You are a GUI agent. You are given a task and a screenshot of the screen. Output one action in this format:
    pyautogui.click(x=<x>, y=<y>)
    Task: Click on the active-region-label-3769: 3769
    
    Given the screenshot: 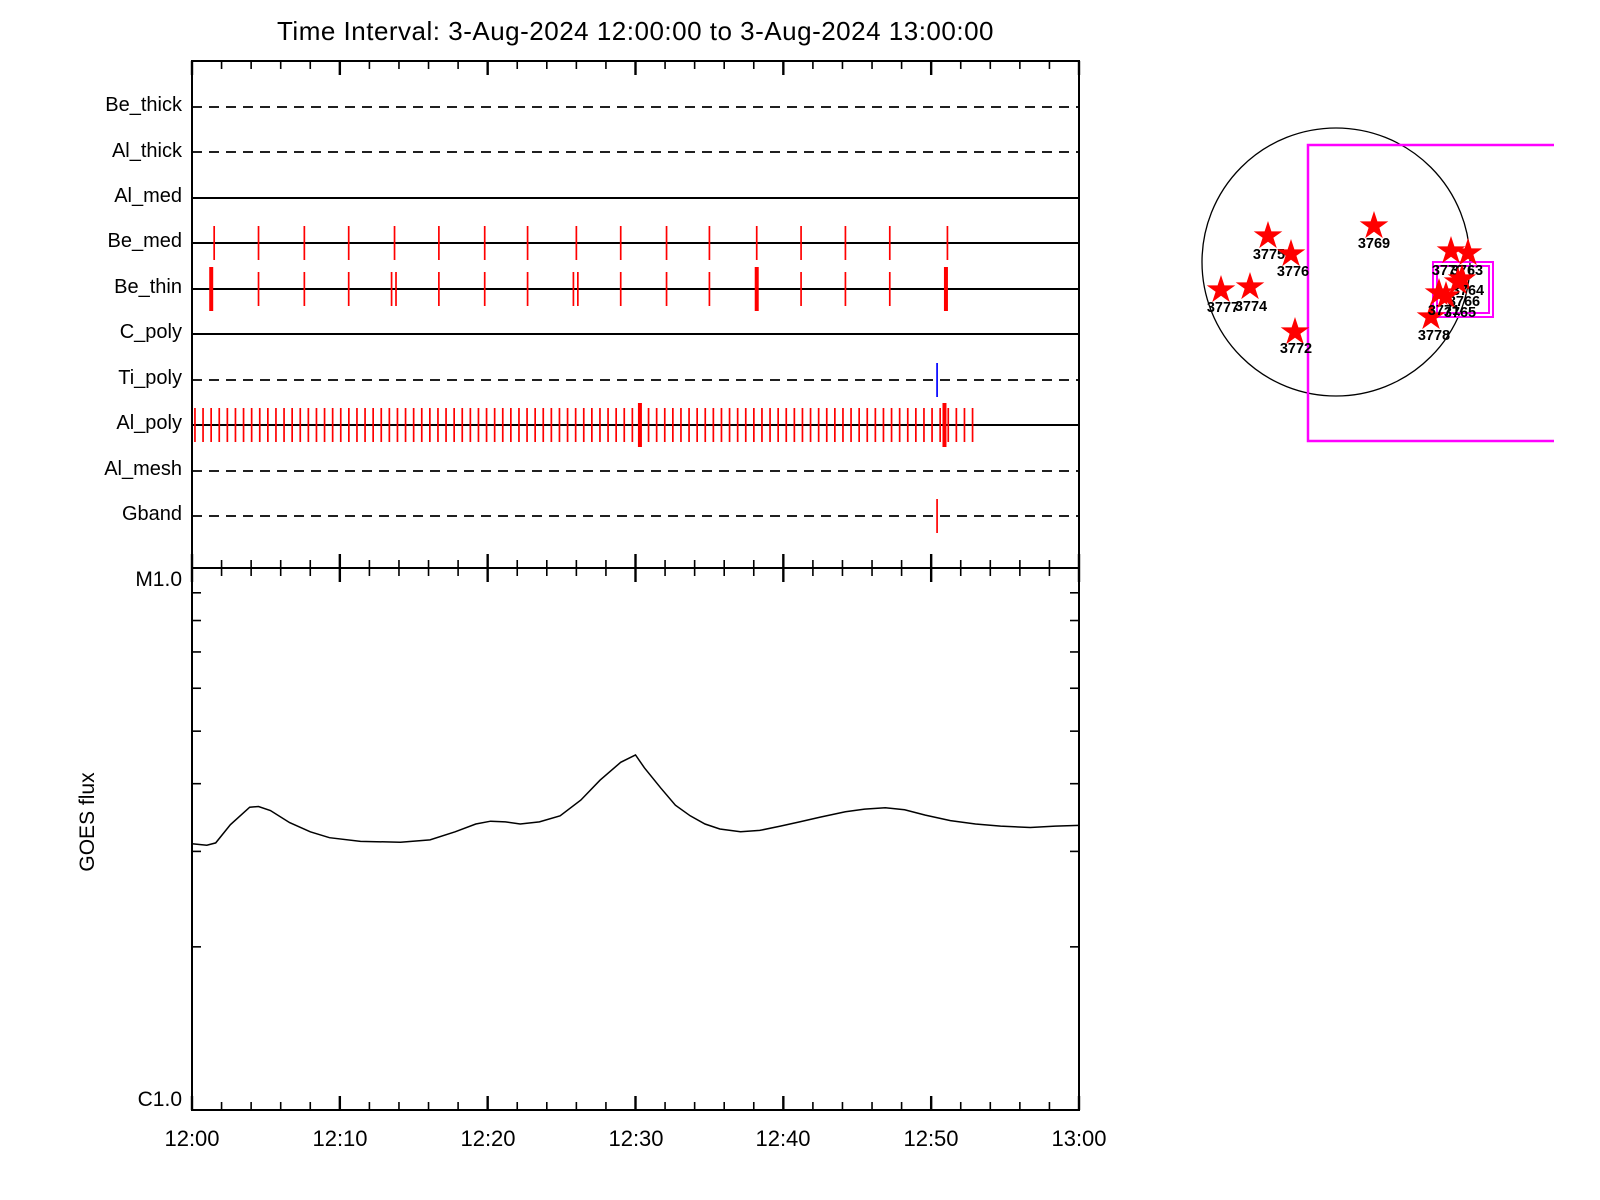 What is the action you would take?
    pyautogui.click(x=1374, y=244)
    